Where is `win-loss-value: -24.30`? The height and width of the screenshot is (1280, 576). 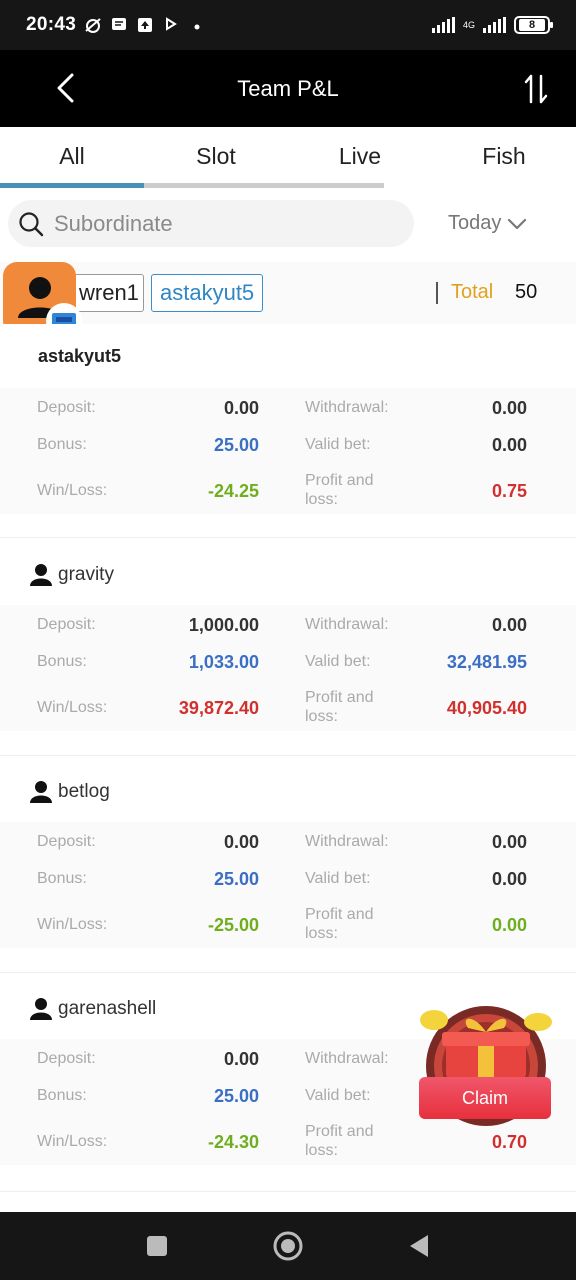
win-loss-value: -24.30 is located at coordinates (233, 1142).